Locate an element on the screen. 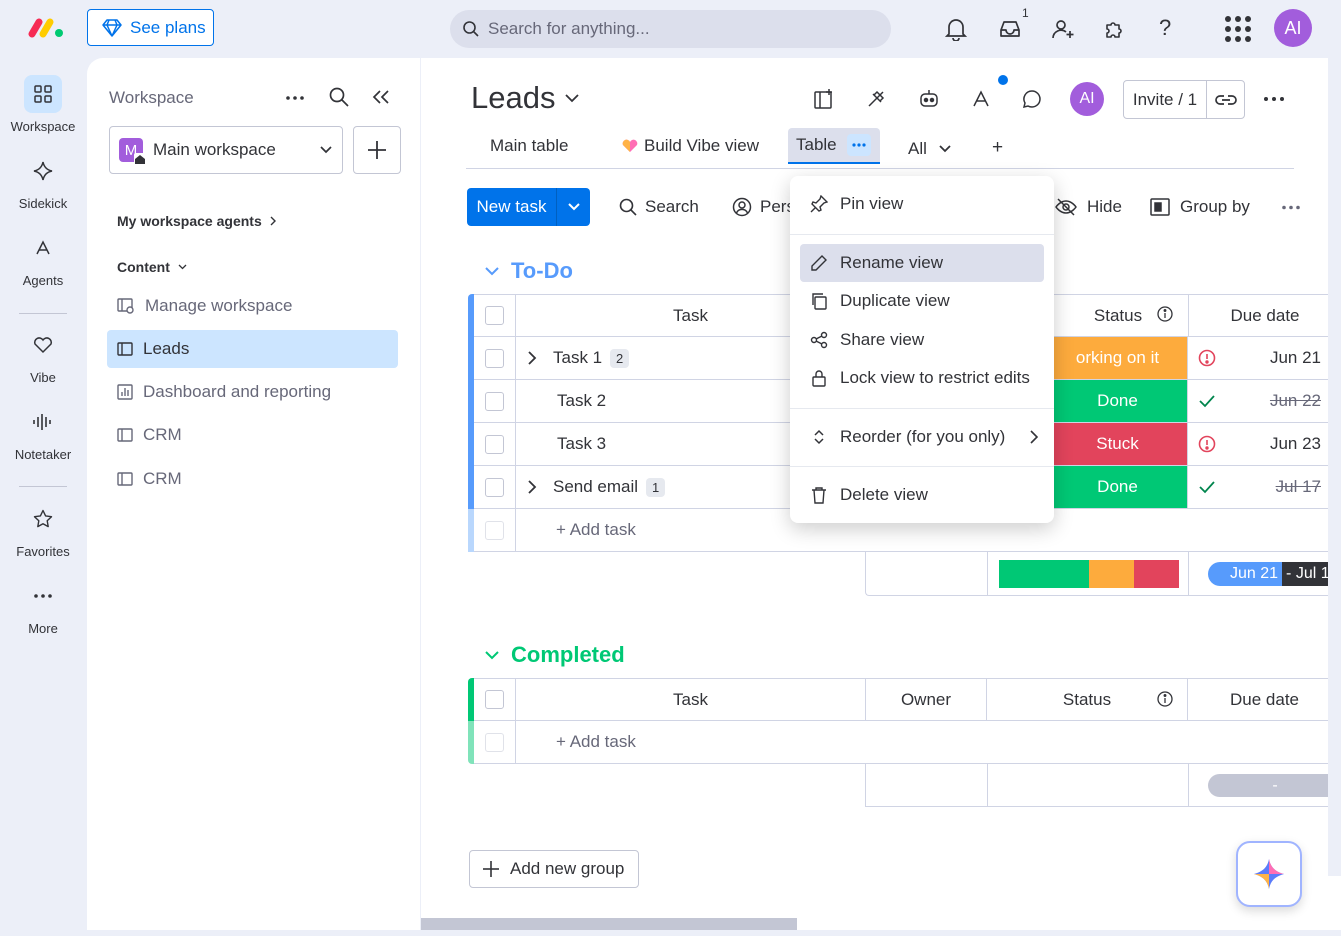 Image resolution: width=1341 pixels, height=936 pixels. rail-item-workspace: Workspace is located at coordinates (43, 104).